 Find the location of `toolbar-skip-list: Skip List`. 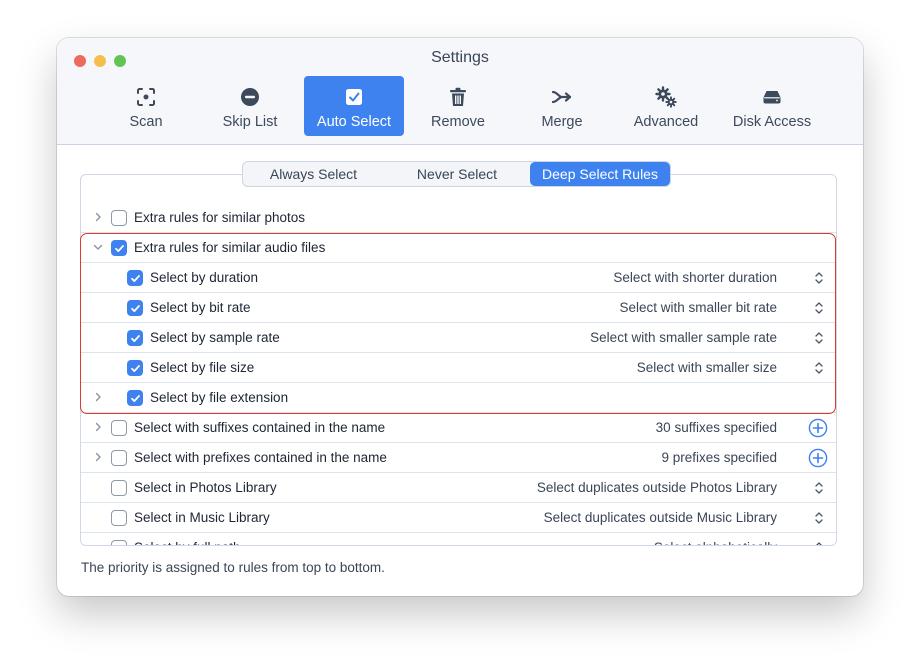

toolbar-skip-list: Skip List is located at coordinates (250, 106).